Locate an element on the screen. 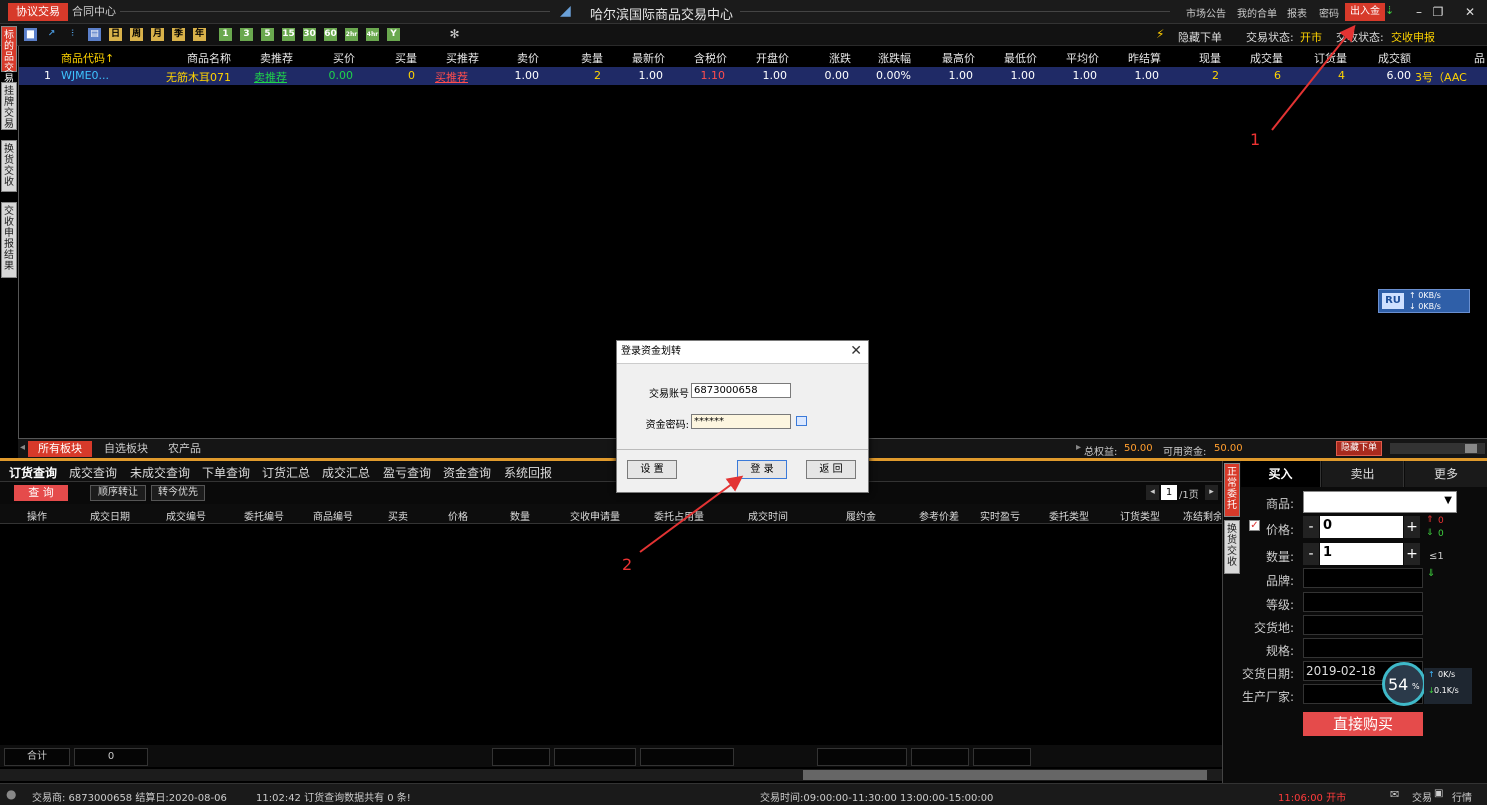  qtab-trade-summary: 成交汇总 is located at coordinates (346, 472).